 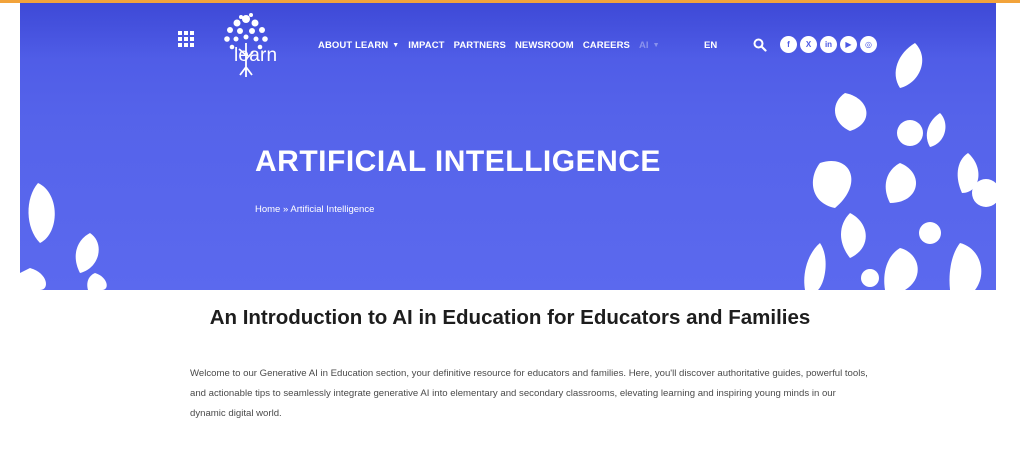 I want to click on social-links: f X in ▶ ◎, so click(x=830, y=44).